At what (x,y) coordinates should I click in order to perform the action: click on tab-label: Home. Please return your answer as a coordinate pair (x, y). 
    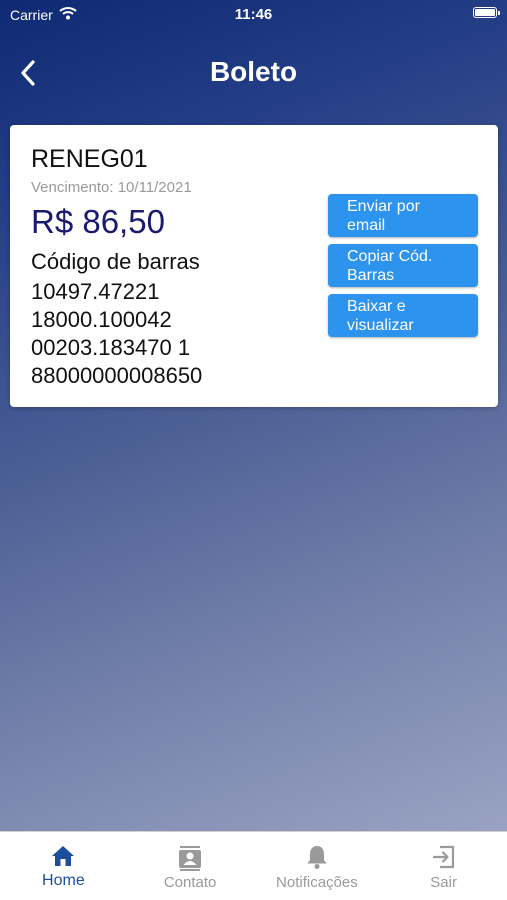
    Looking at the image, I should click on (63, 880).